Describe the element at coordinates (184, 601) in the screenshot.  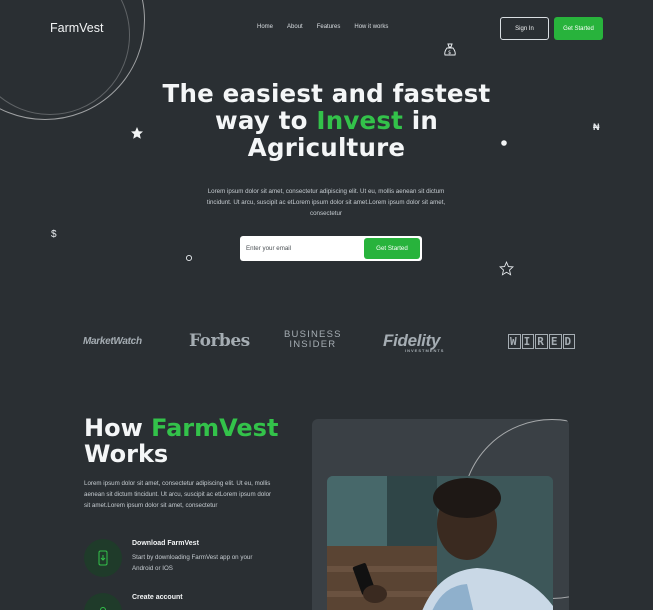
I see `step-create-account: Create account` at that location.